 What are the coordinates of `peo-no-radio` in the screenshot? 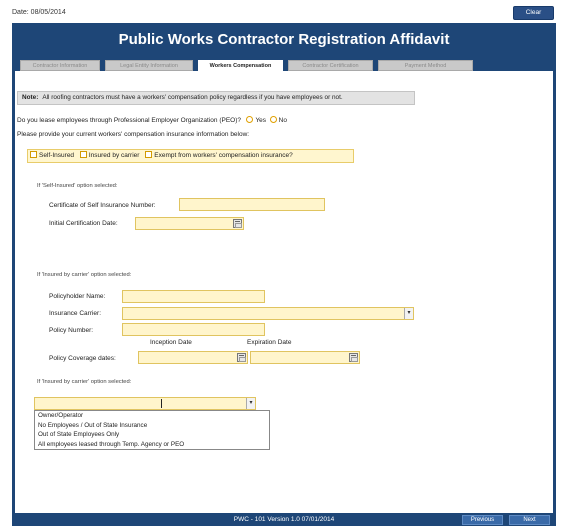 It's located at (273, 119).